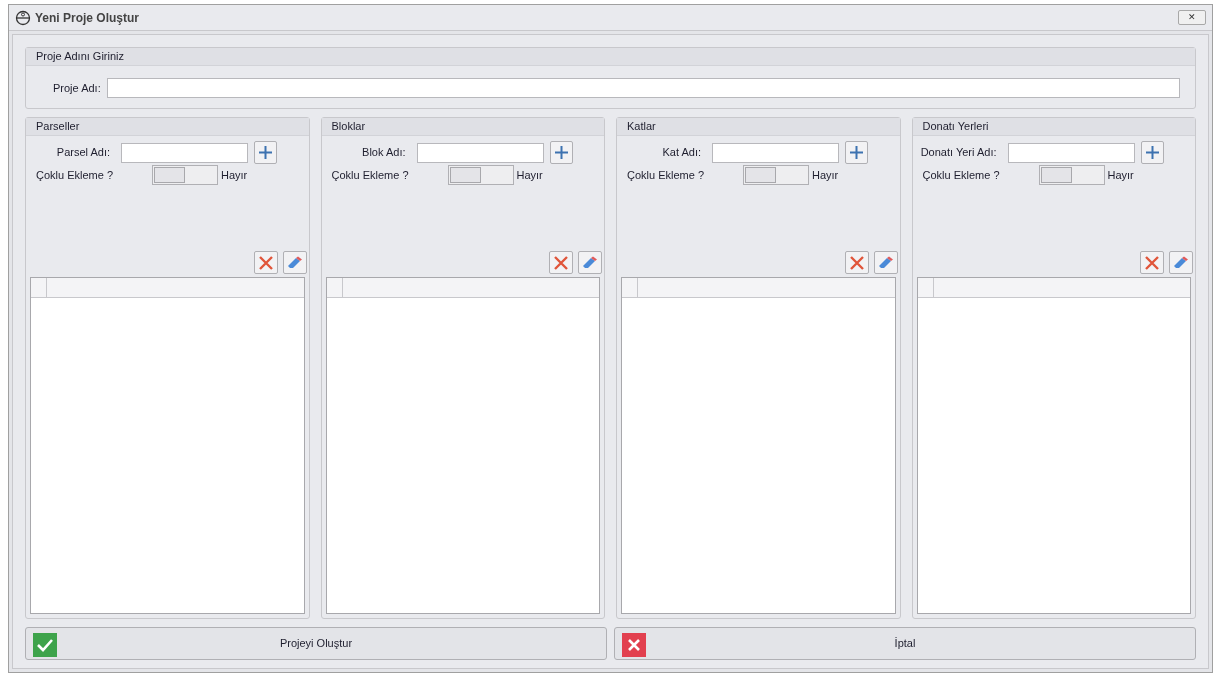  Describe the element at coordinates (77, 88) in the screenshot. I see `field-label: Proje Adı:` at that location.